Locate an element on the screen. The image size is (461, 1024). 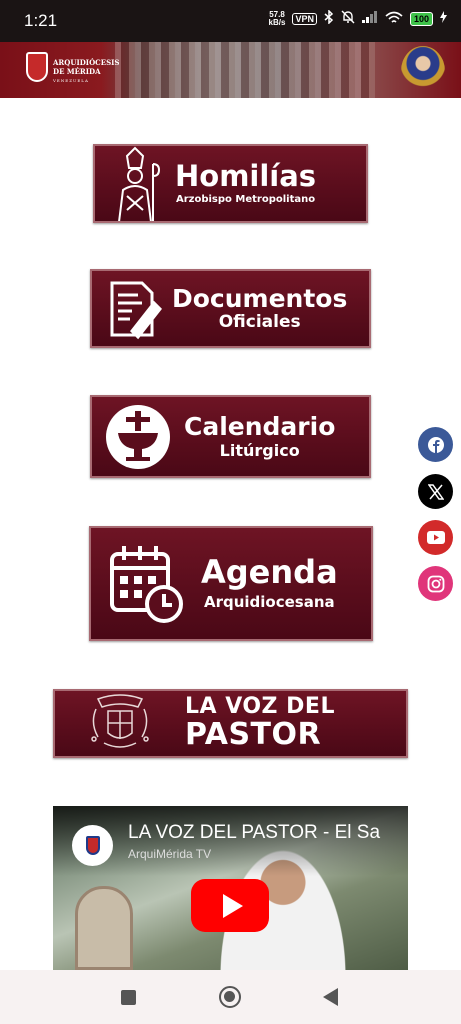
vpn-icon: VPN is located at coordinates (304, 18).